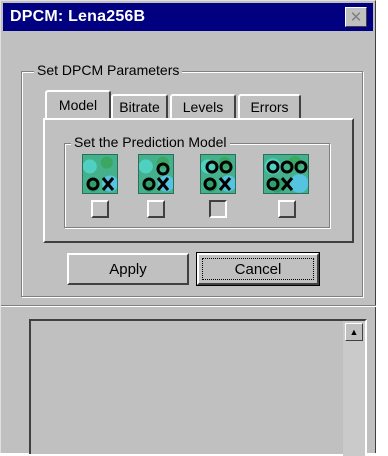 This screenshot has width=388, height=456. What do you see at coordinates (188, 306) in the screenshot?
I see `separator` at bounding box center [188, 306].